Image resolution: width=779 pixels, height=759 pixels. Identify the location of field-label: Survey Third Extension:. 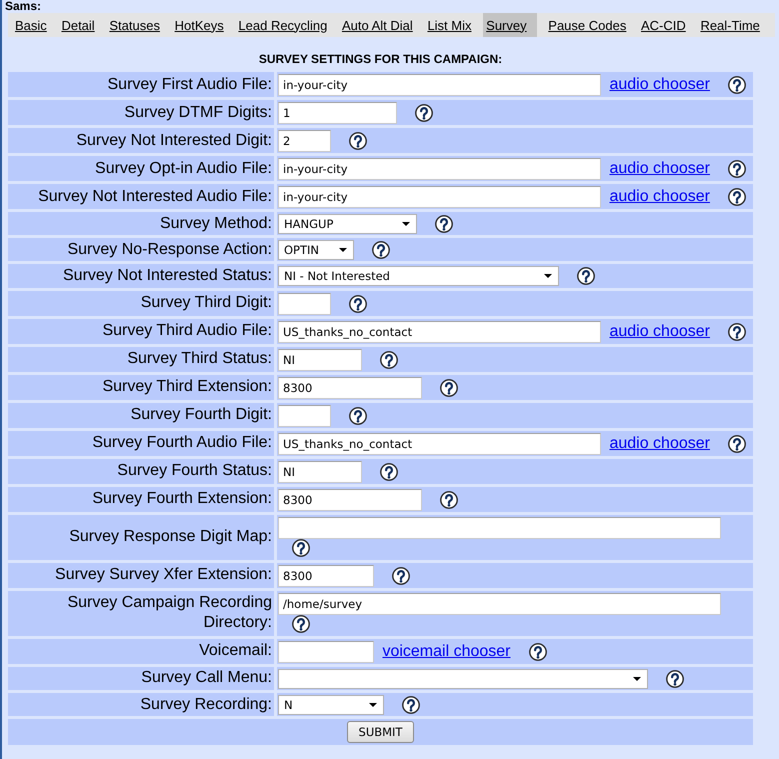
(141, 387).